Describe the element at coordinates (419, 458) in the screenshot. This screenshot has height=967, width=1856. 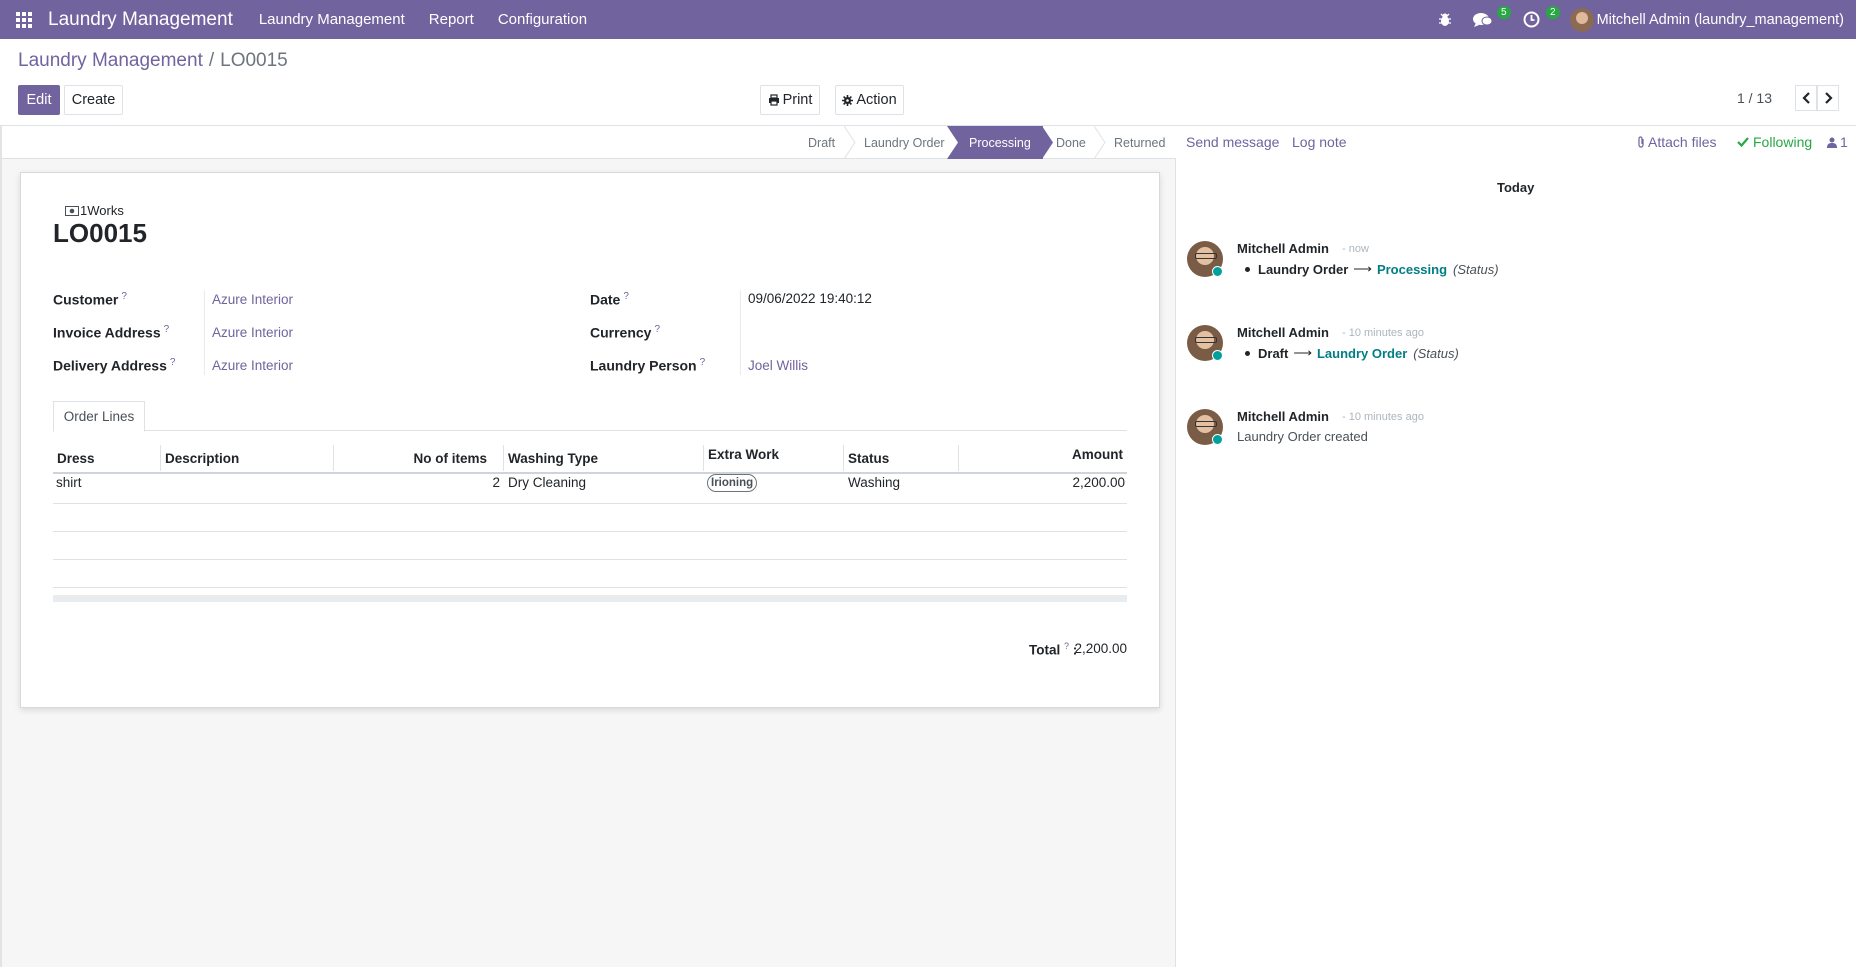
I see `column-header-no-of-items: No of items` at that location.